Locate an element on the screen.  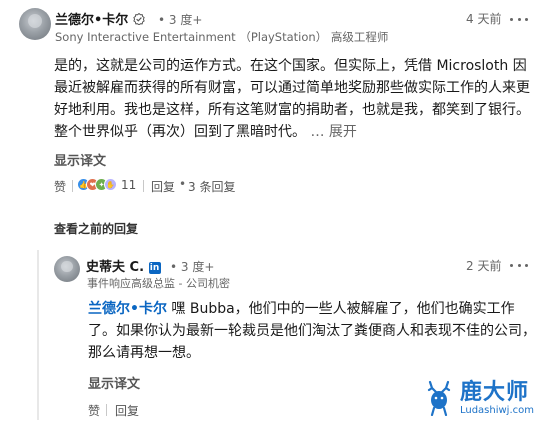
comment-time: 2 天前 is located at coordinates (484, 266).